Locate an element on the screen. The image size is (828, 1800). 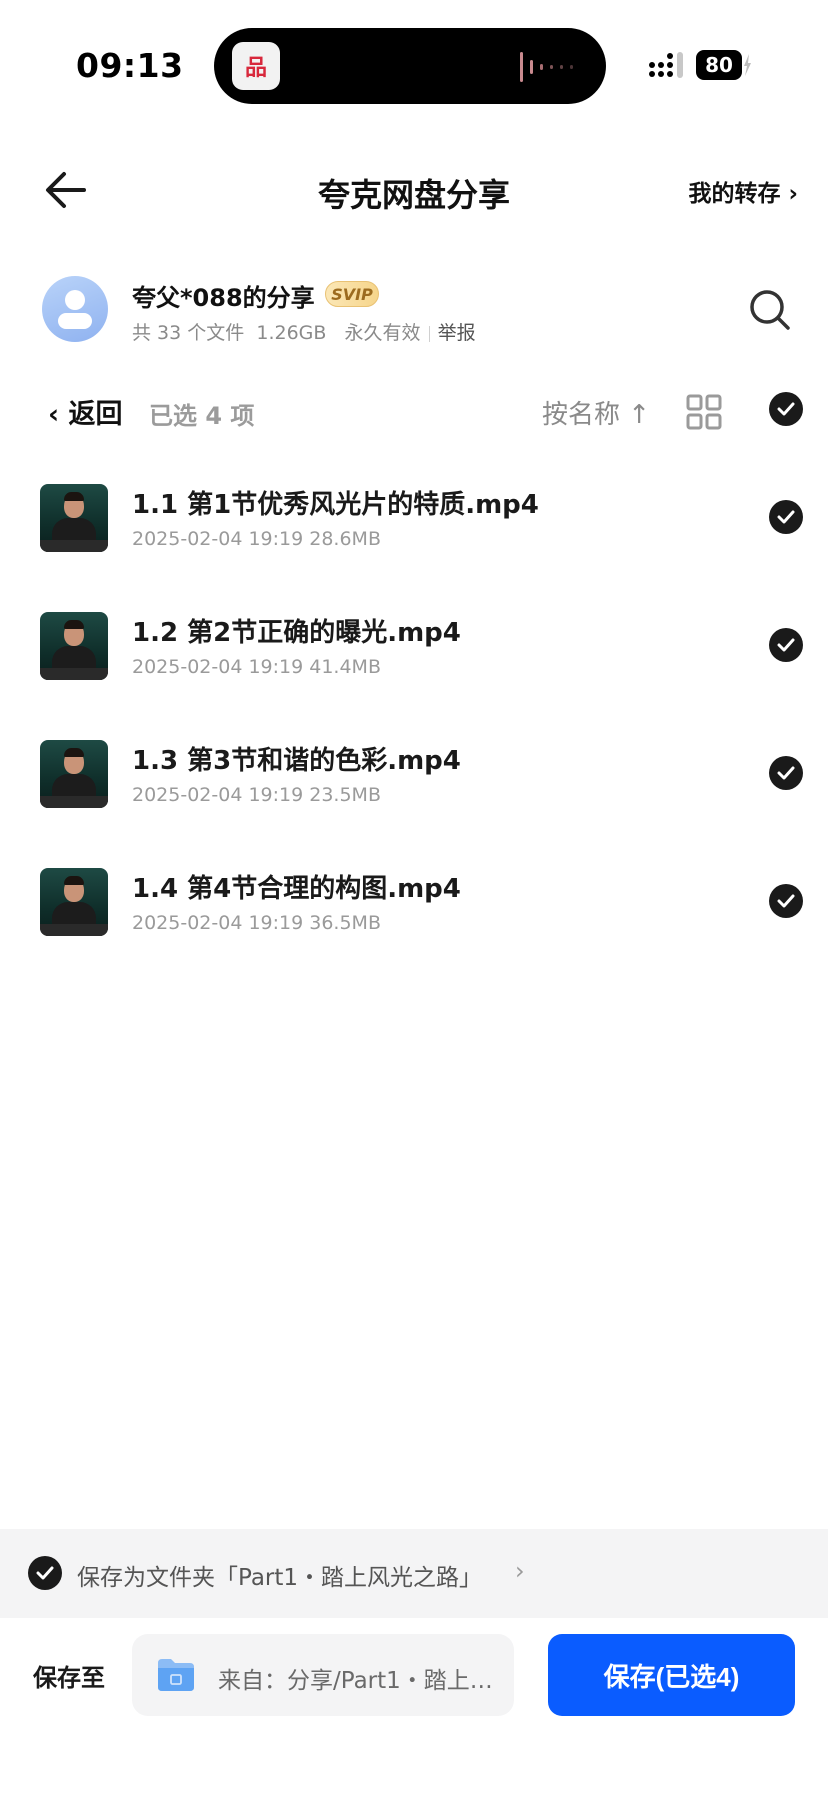
sharer-info: 夸父*088的分享 SVIP 共 33 个文件 1.26GB 永久有效 举报 is located at coordinates (414, 308).